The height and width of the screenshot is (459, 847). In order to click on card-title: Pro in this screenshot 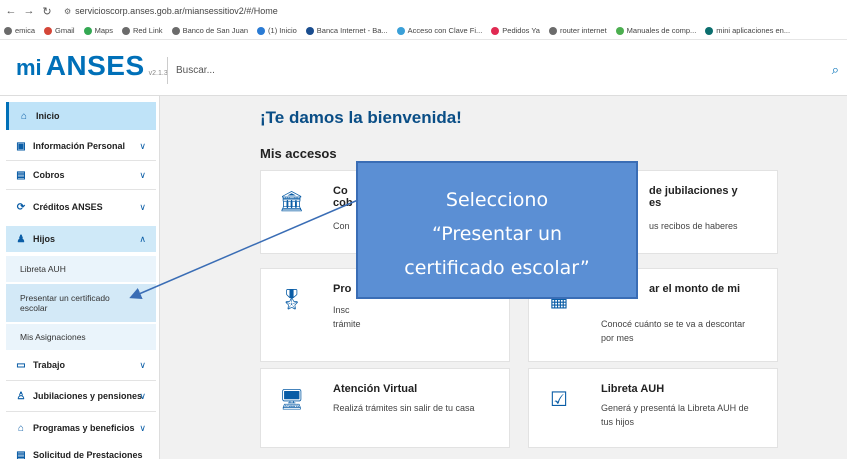, I will do `click(342, 289)`.